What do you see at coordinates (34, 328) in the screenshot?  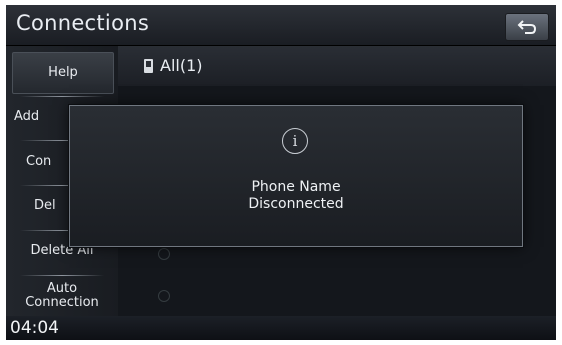 I see `clock: 04:04` at bounding box center [34, 328].